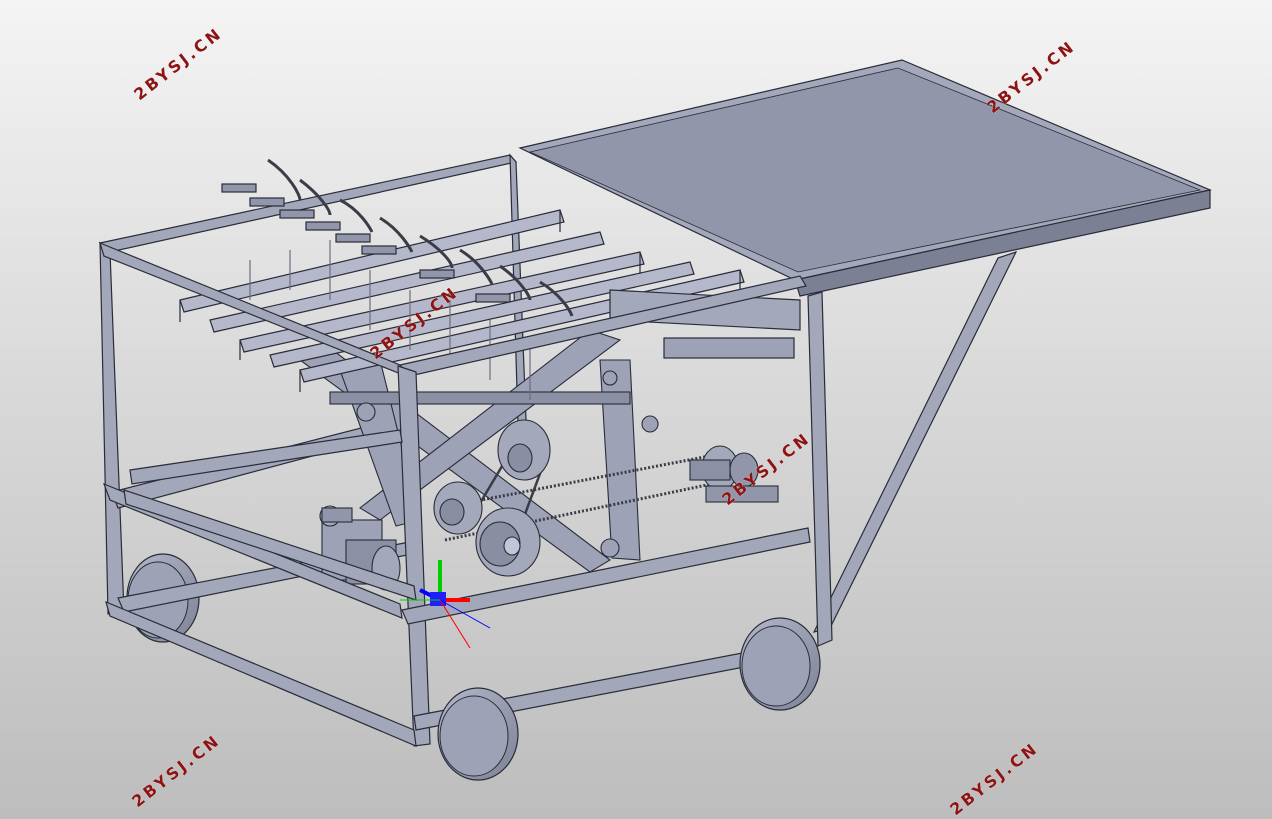 The width and height of the screenshot is (1272, 819). What do you see at coordinates (780, 664) in the screenshot?
I see `wheel-front-right` at bounding box center [780, 664].